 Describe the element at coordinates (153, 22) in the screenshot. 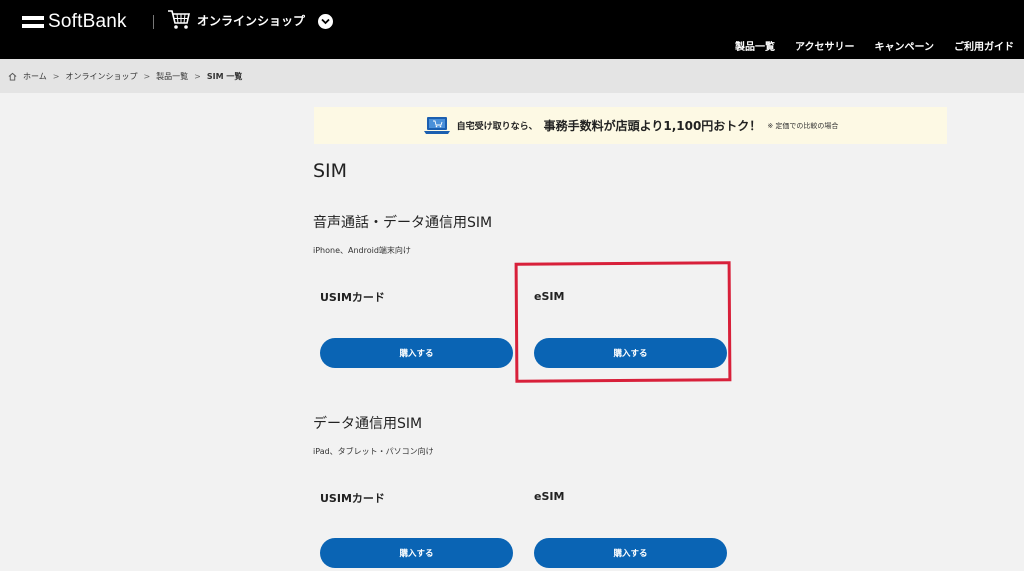

I see `header-divider` at that location.